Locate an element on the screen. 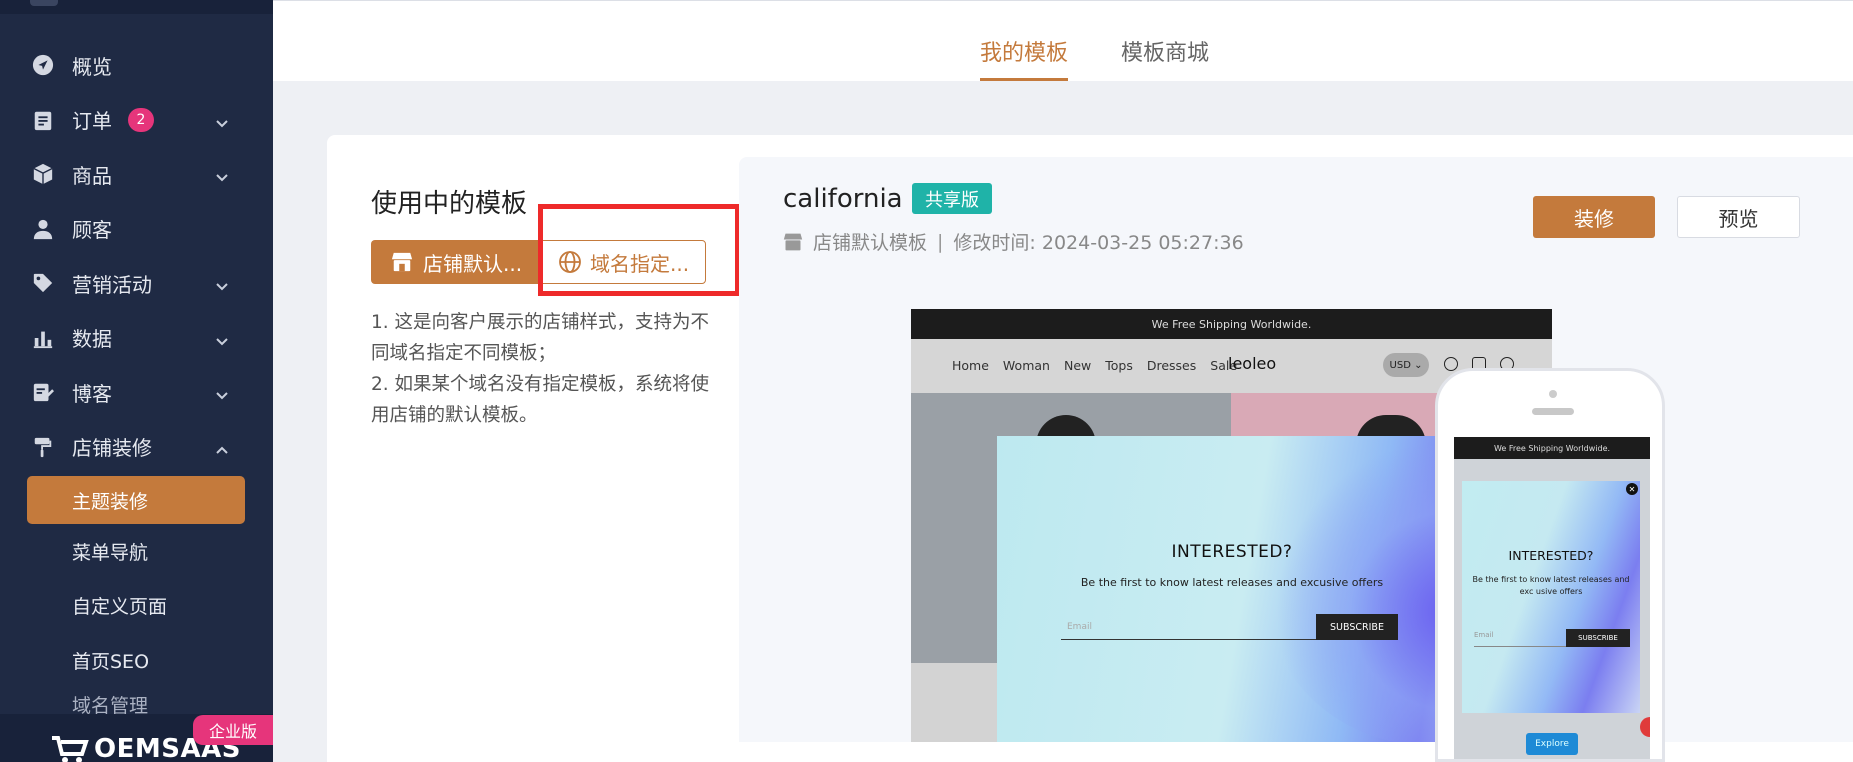  sidebar-item-blog: 博客 is located at coordinates (136, 392).